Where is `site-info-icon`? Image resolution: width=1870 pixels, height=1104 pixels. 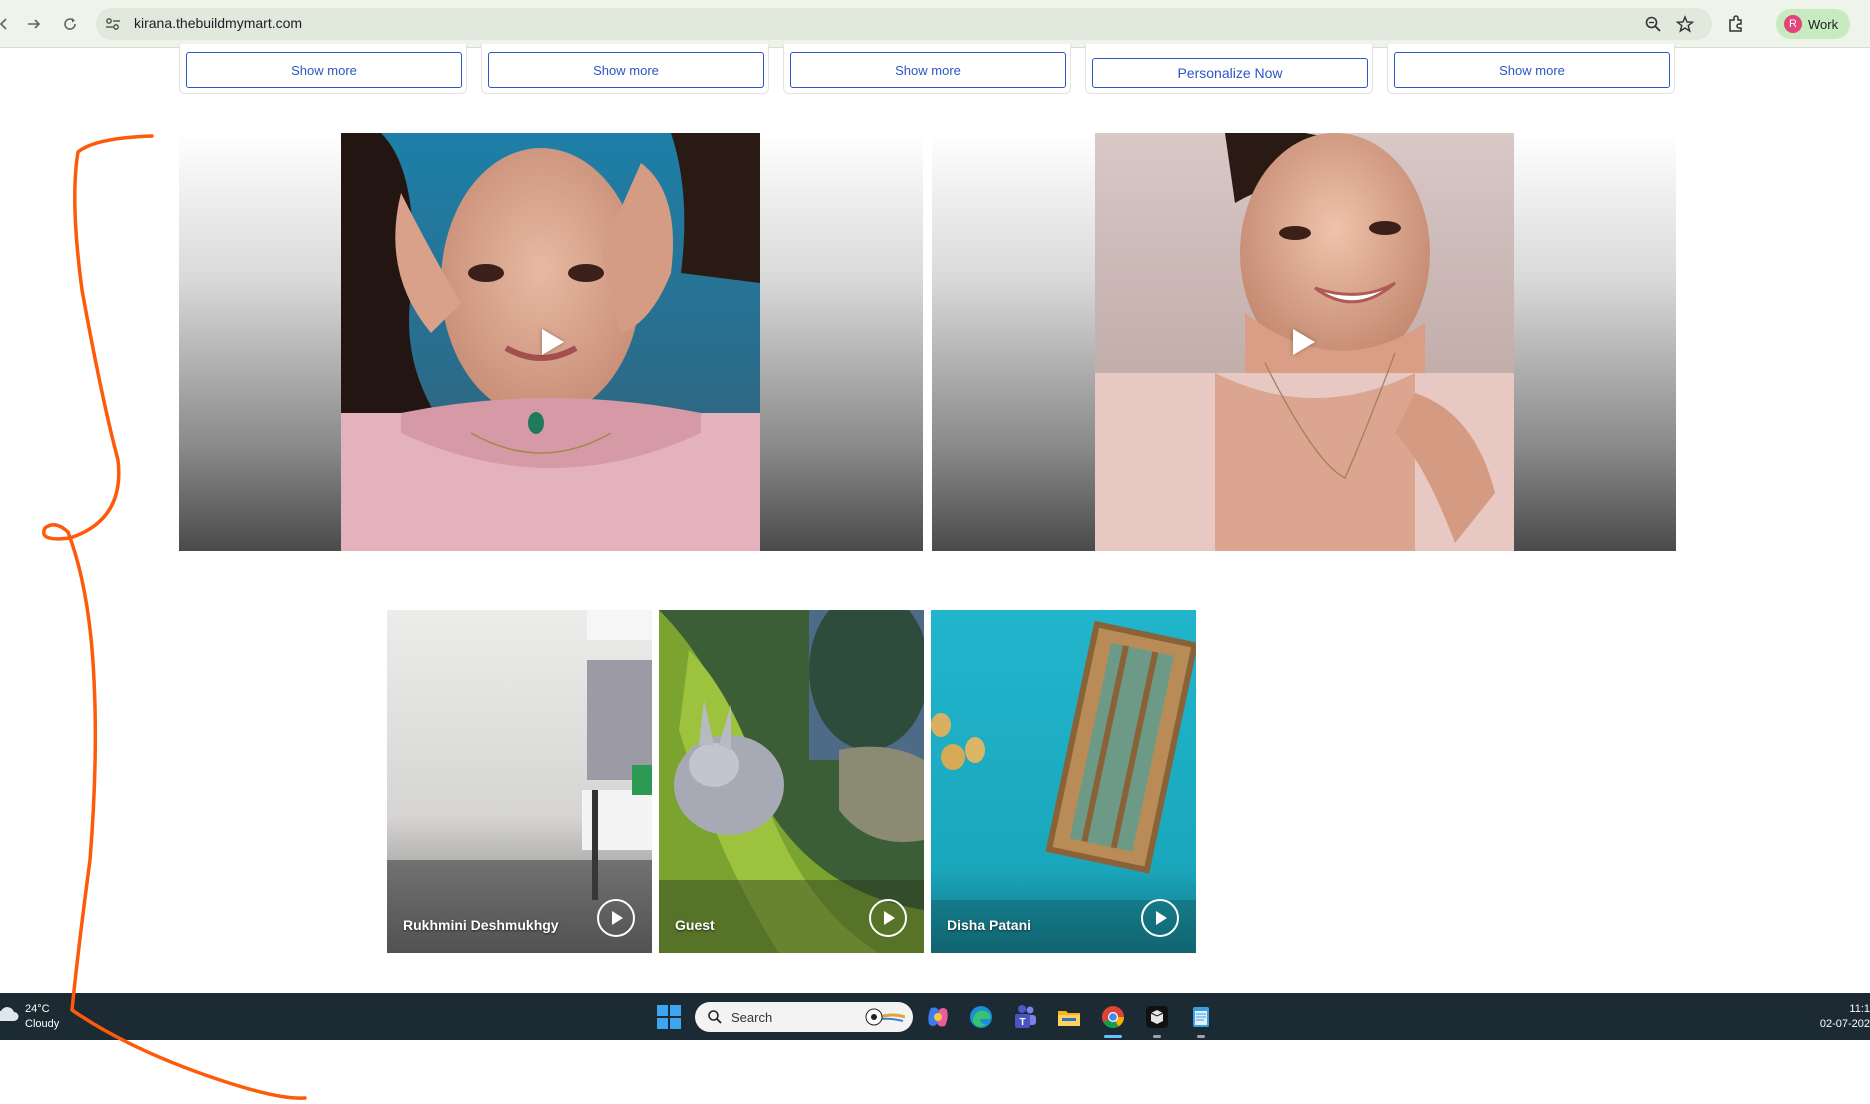 site-info-icon is located at coordinates (113, 24).